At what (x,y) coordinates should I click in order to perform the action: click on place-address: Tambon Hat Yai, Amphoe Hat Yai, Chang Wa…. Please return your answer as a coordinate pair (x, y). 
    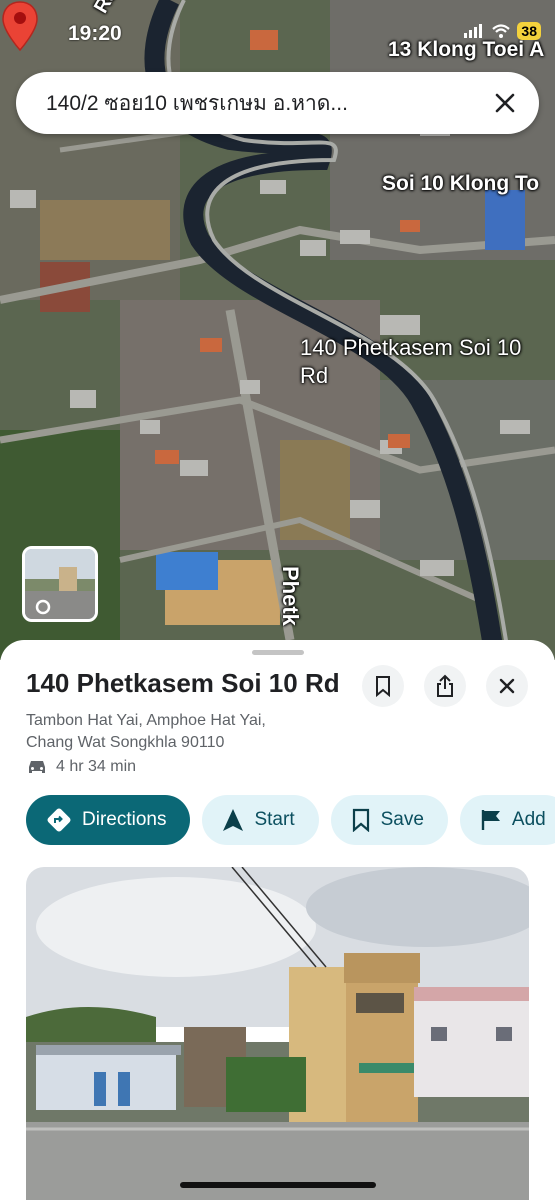
    Looking at the image, I should click on (206, 732).